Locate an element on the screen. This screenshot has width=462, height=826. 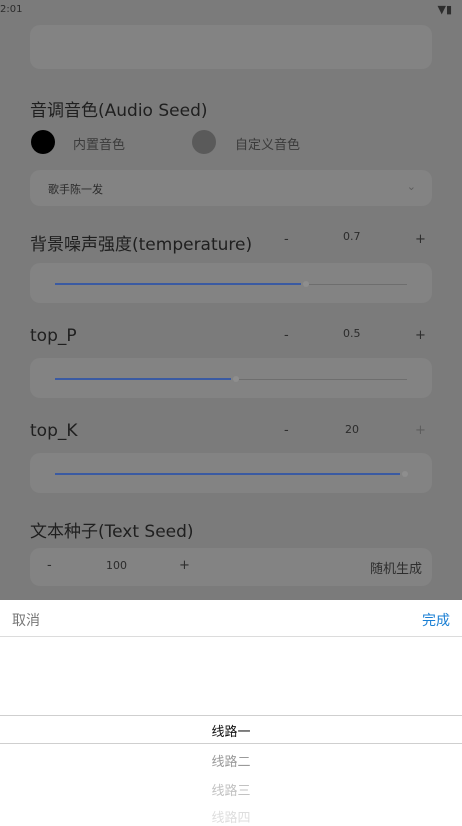
text-seed-minus-button: - is located at coordinates (49, 565).